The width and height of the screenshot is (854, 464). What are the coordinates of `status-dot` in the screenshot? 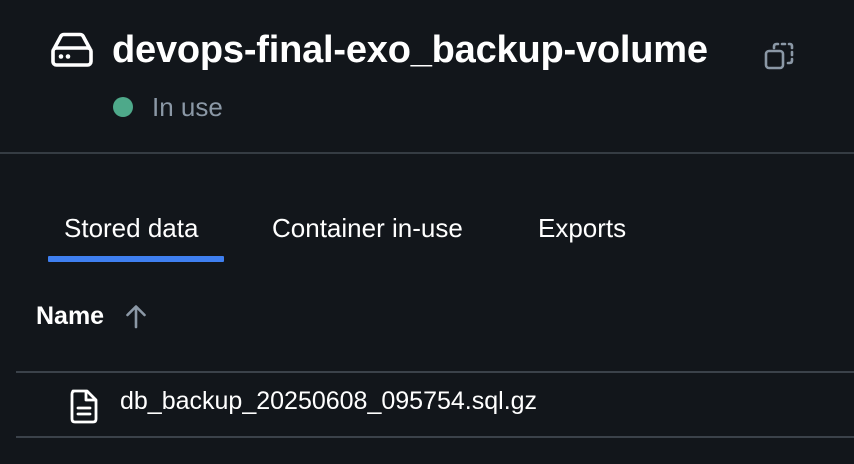 It's located at (123, 107).